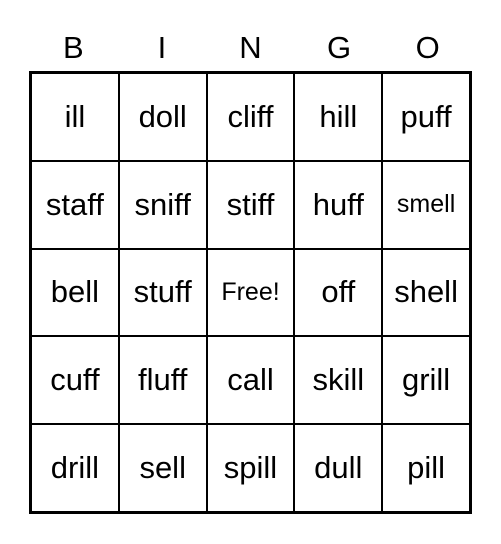 The width and height of the screenshot is (501, 544). What do you see at coordinates (339, 47) in the screenshot?
I see `header-letter-g: G` at bounding box center [339, 47].